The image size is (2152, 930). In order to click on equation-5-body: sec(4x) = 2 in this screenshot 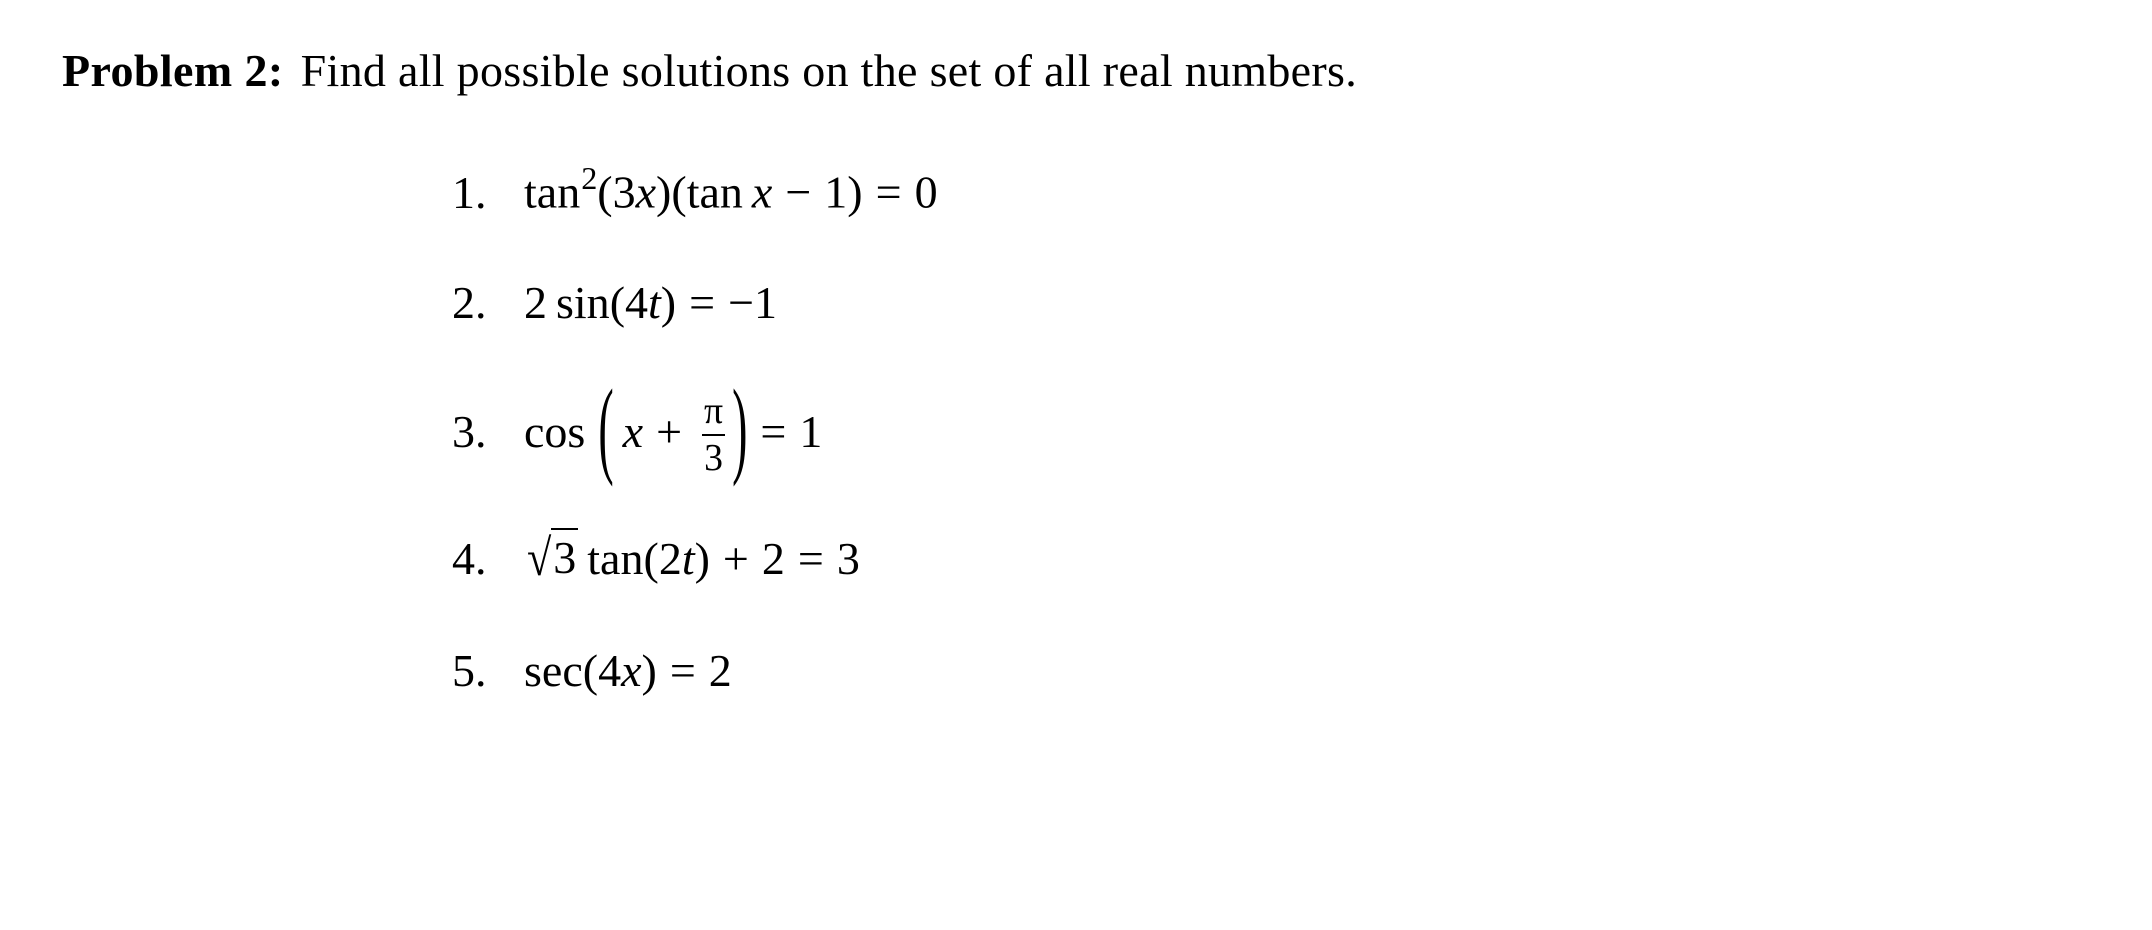, I will do `click(628, 670)`.